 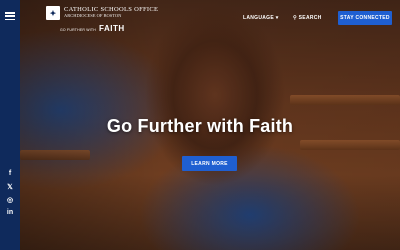 I want to click on x-icon: 𝕏, so click(x=10, y=187).